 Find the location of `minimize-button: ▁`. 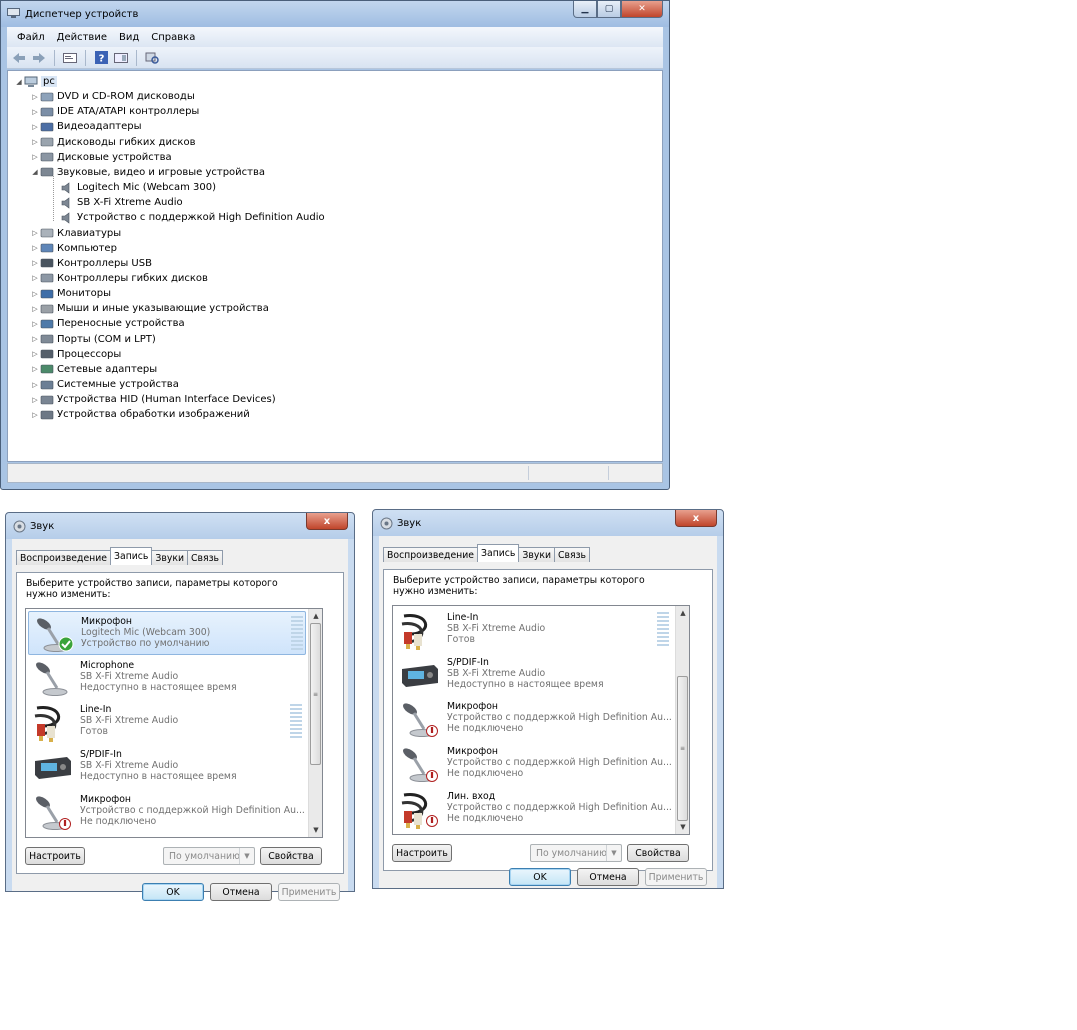

minimize-button: ▁ is located at coordinates (585, 9).